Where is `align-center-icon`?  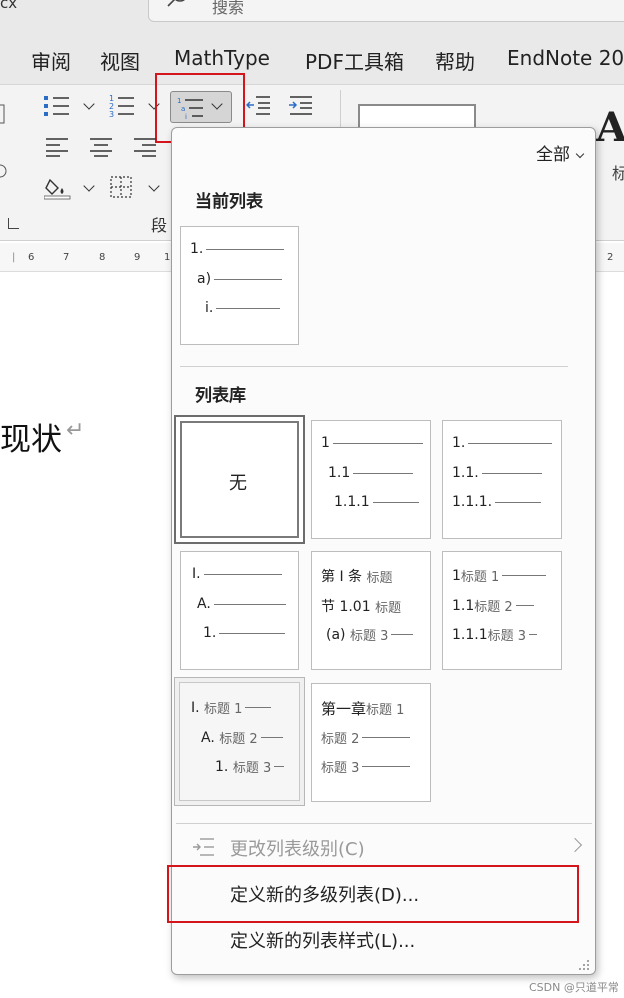
align-center-icon is located at coordinates (102, 147).